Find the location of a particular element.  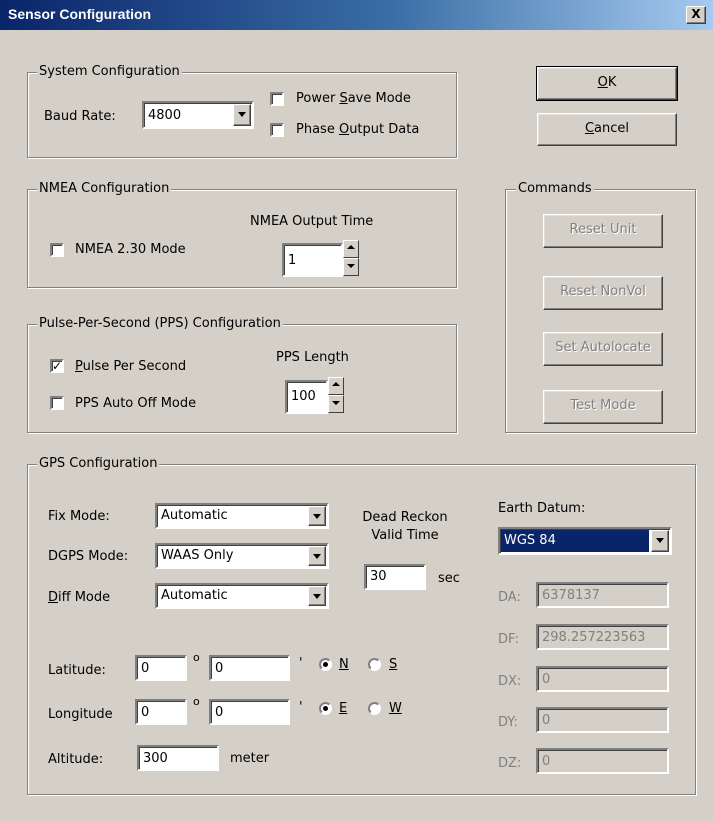

pps-config-legend: Pulse-Per-Second (PPS) Configuration is located at coordinates (160, 324).